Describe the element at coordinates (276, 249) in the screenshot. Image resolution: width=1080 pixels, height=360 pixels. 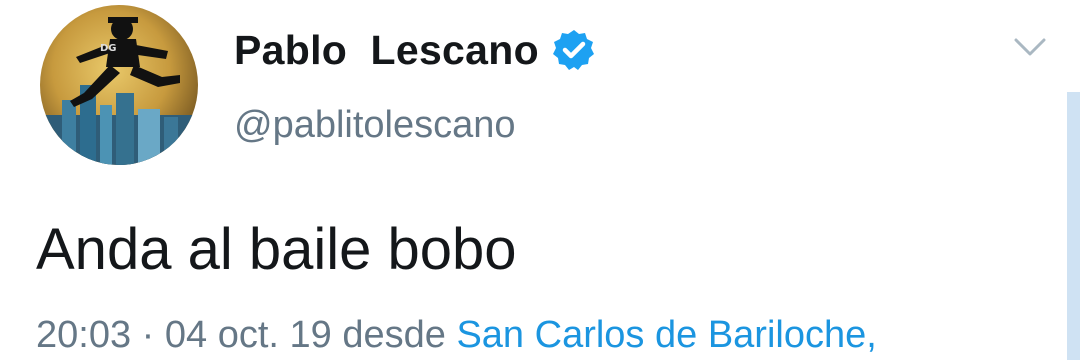
I see `tweet-text: Anda al baile bobo` at that location.